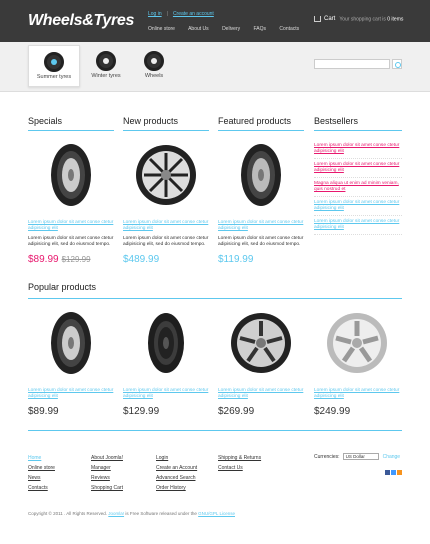  I want to click on footer-link-shipping: Shipping & Returns, so click(239, 458).